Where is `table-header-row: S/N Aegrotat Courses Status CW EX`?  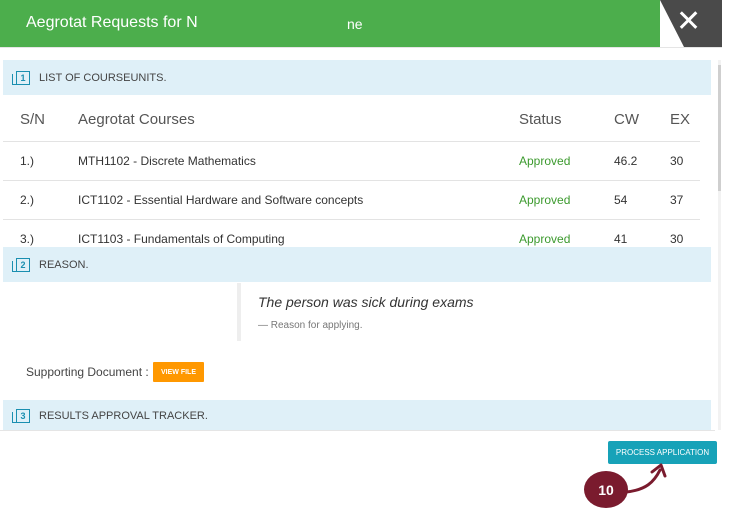 table-header-row: S/N Aegrotat Courses Status CW EX is located at coordinates (351, 119).